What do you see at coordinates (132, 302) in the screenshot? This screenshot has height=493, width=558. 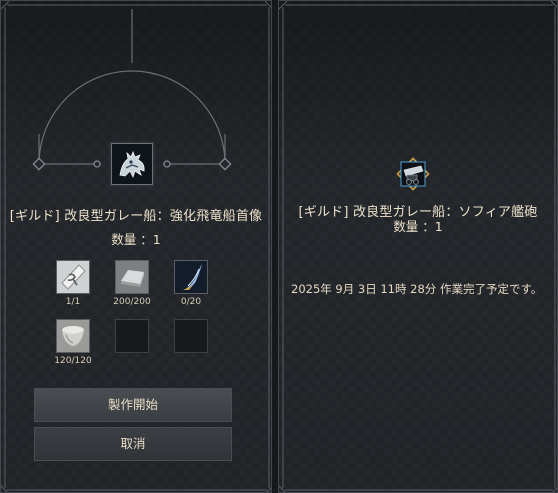 I see `material-count-2: 200/200` at bounding box center [132, 302].